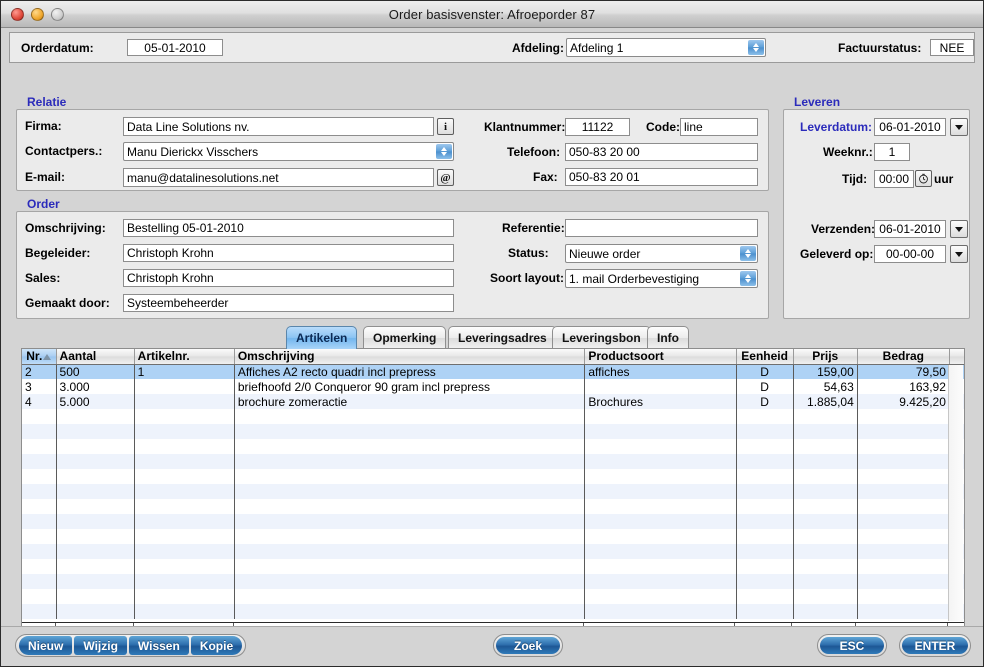 The image size is (984, 667). What do you see at coordinates (288, 278) in the screenshot?
I see `sales-field: Christoph Krohn` at bounding box center [288, 278].